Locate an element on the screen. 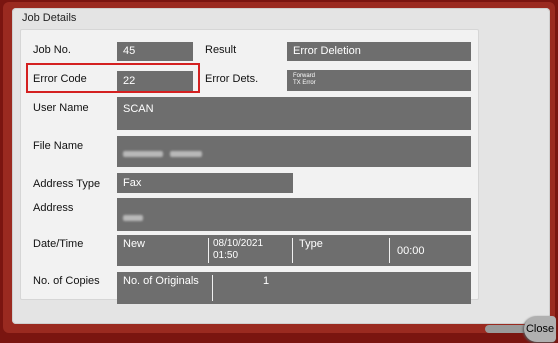 The image size is (558, 343). result-value: Error Deletion is located at coordinates (379, 51).